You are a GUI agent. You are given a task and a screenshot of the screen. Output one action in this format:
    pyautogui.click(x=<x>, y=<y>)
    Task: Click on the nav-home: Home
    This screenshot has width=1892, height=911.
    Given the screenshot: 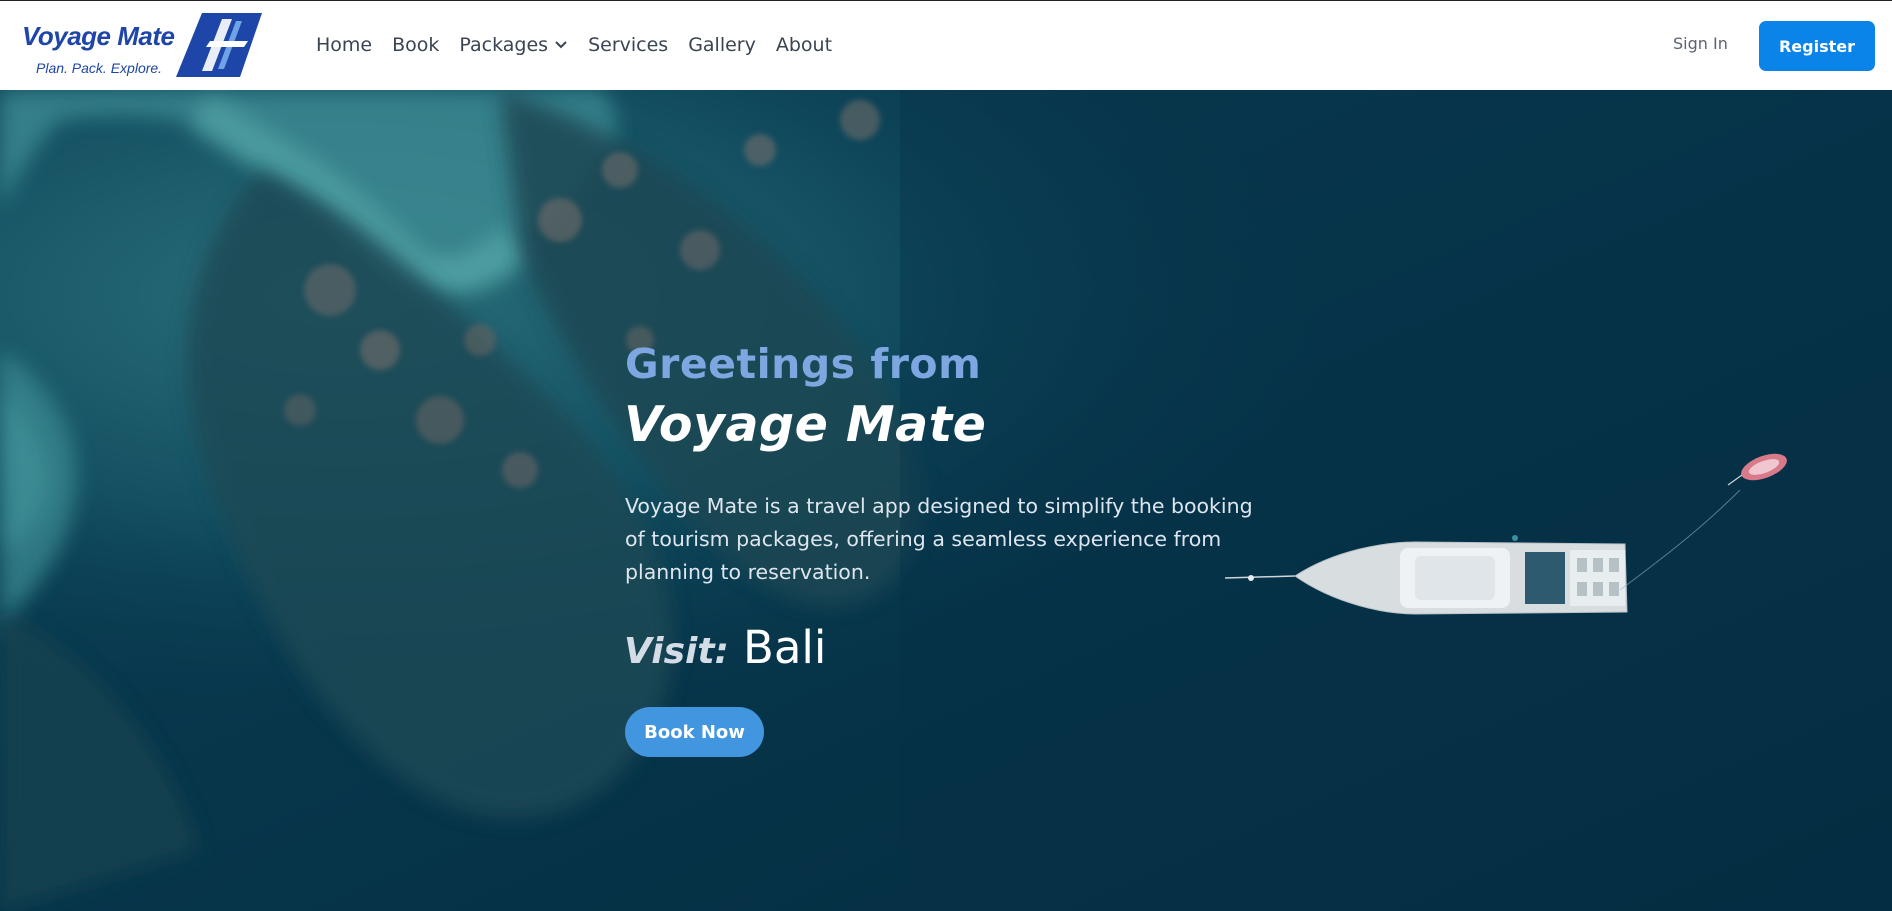 What is the action you would take?
    pyautogui.click(x=344, y=45)
    